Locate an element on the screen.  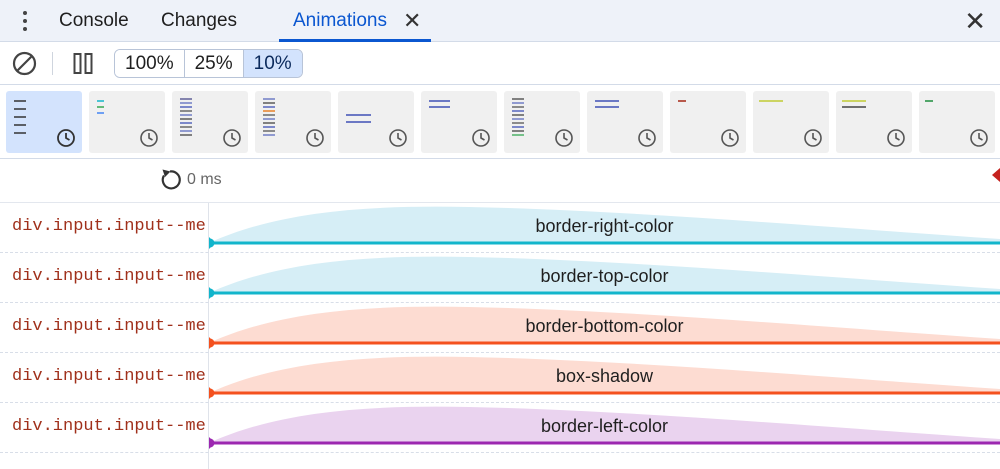
animation-row: div.input.input--me border-top-color is located at coordinates (500, 278).